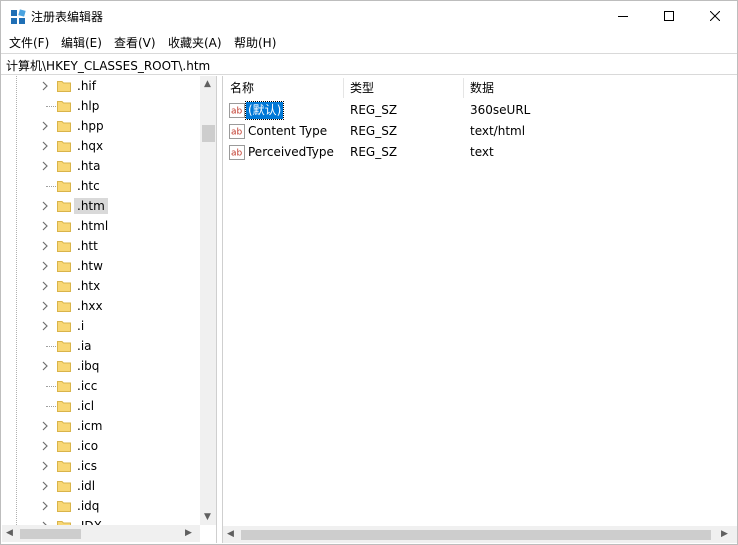  Describe the element at coordinates (101, 406) in the screenshot. I see `tree-item: .icl` at that location.